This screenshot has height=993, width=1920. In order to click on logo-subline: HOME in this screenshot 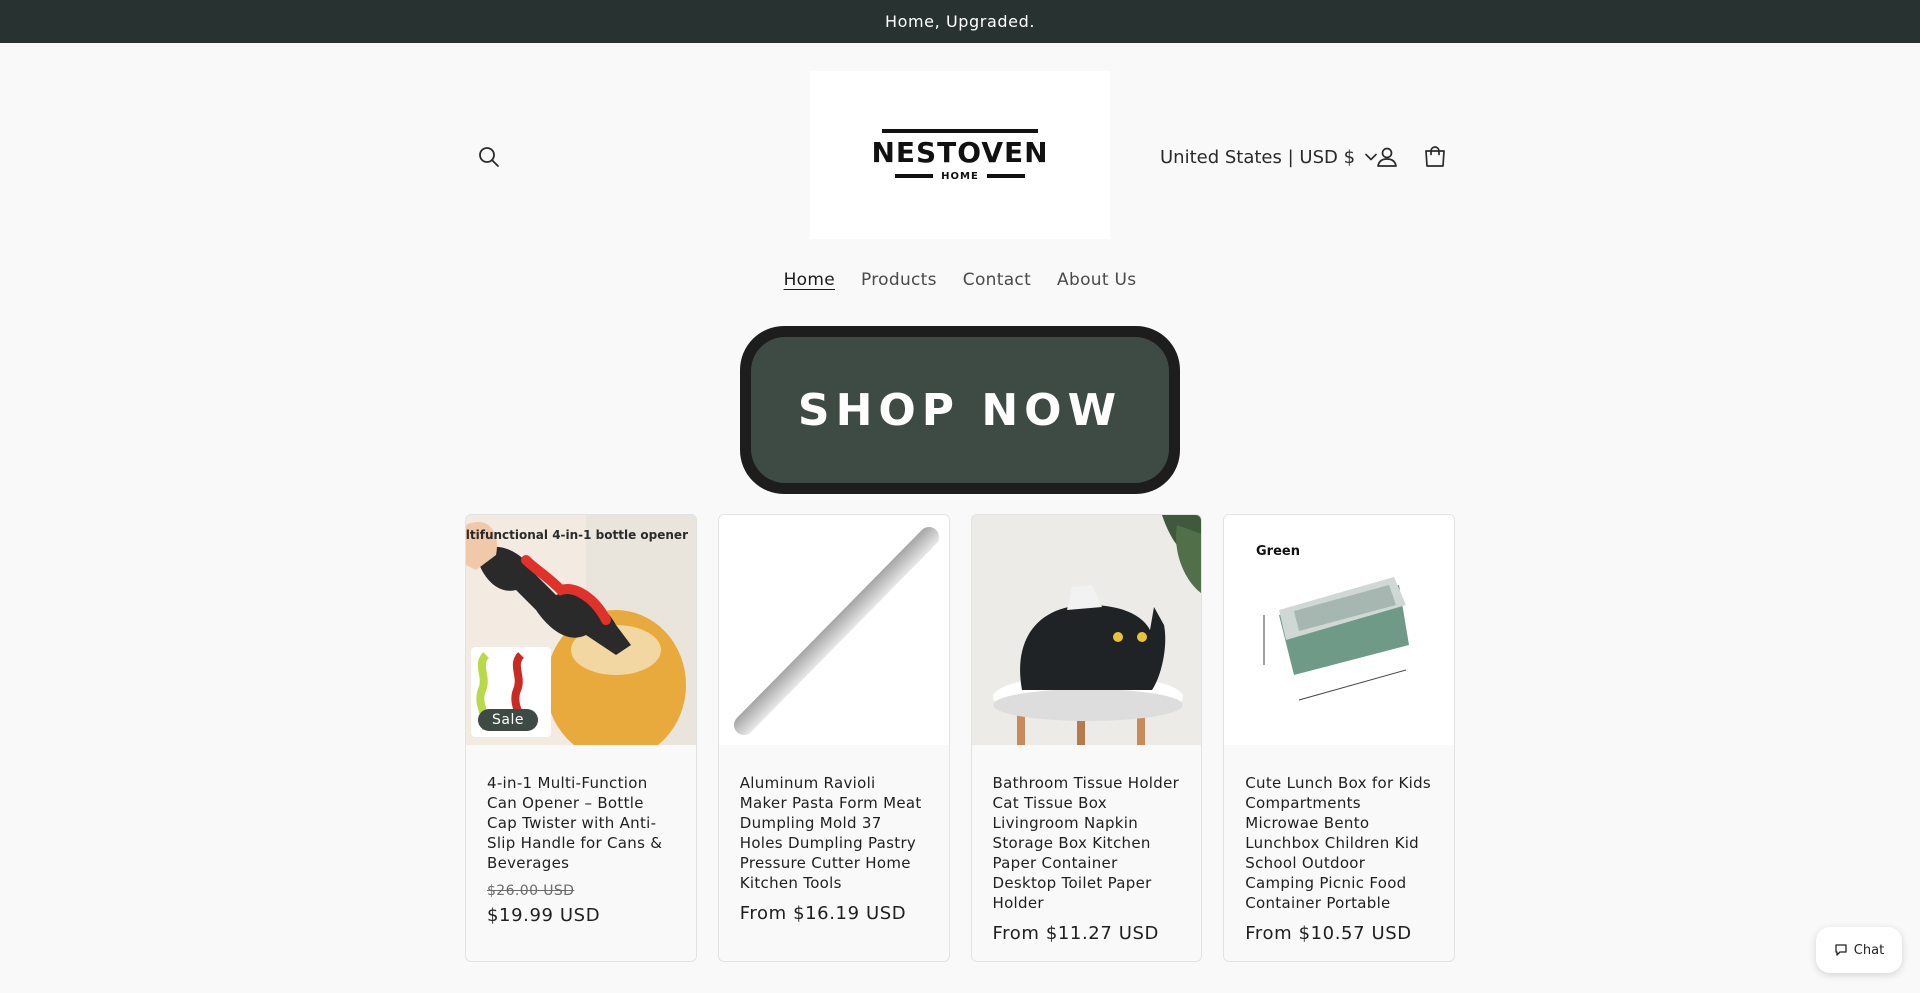, I will do `click(960, 176)`.